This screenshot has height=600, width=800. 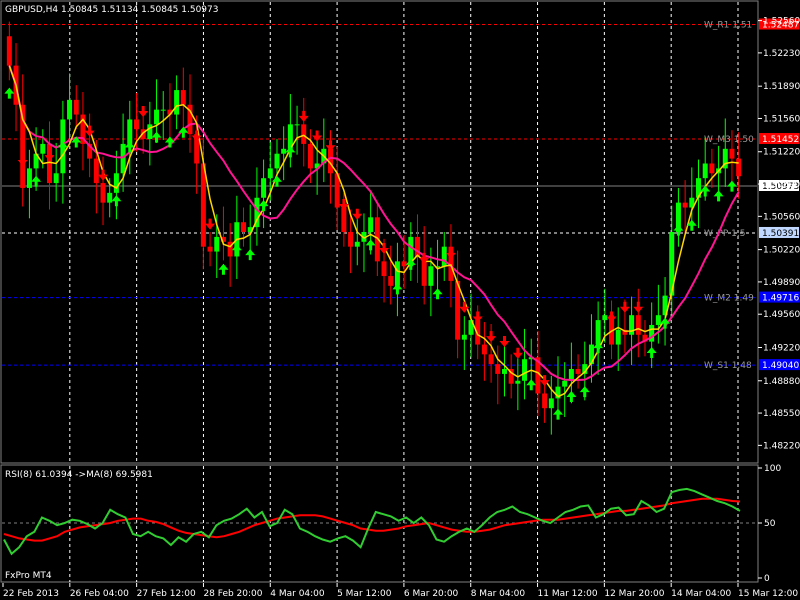 What do you see at coordinates (79, 475) in the screenshot?
I see `rsi-title: RSI(8) 61.0394 ->MA(8) 69.5981` at bounding box center [79, 475].